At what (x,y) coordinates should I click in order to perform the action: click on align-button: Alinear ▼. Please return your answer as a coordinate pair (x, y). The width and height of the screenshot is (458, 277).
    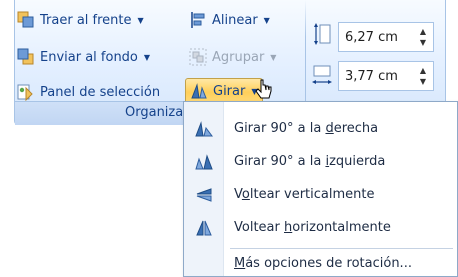
    Looking at the image, I should click on (229, 20).